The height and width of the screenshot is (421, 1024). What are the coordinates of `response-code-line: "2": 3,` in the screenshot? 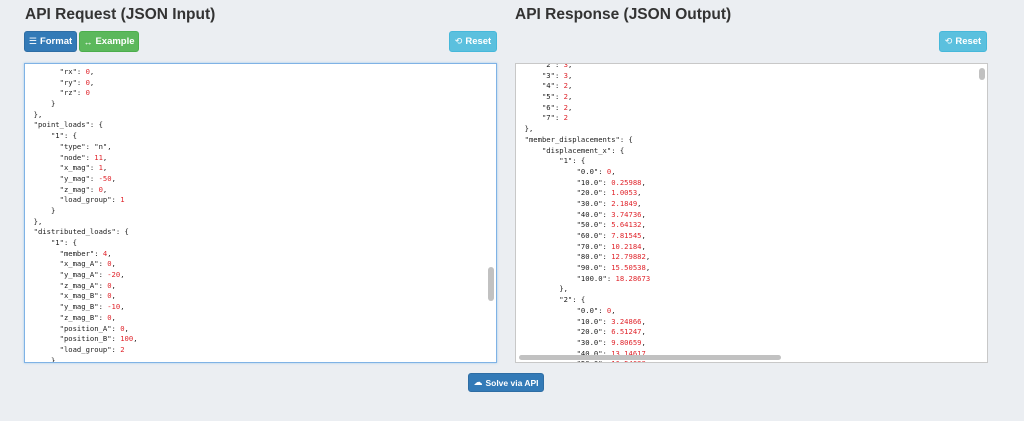 It's located at (544, 66).